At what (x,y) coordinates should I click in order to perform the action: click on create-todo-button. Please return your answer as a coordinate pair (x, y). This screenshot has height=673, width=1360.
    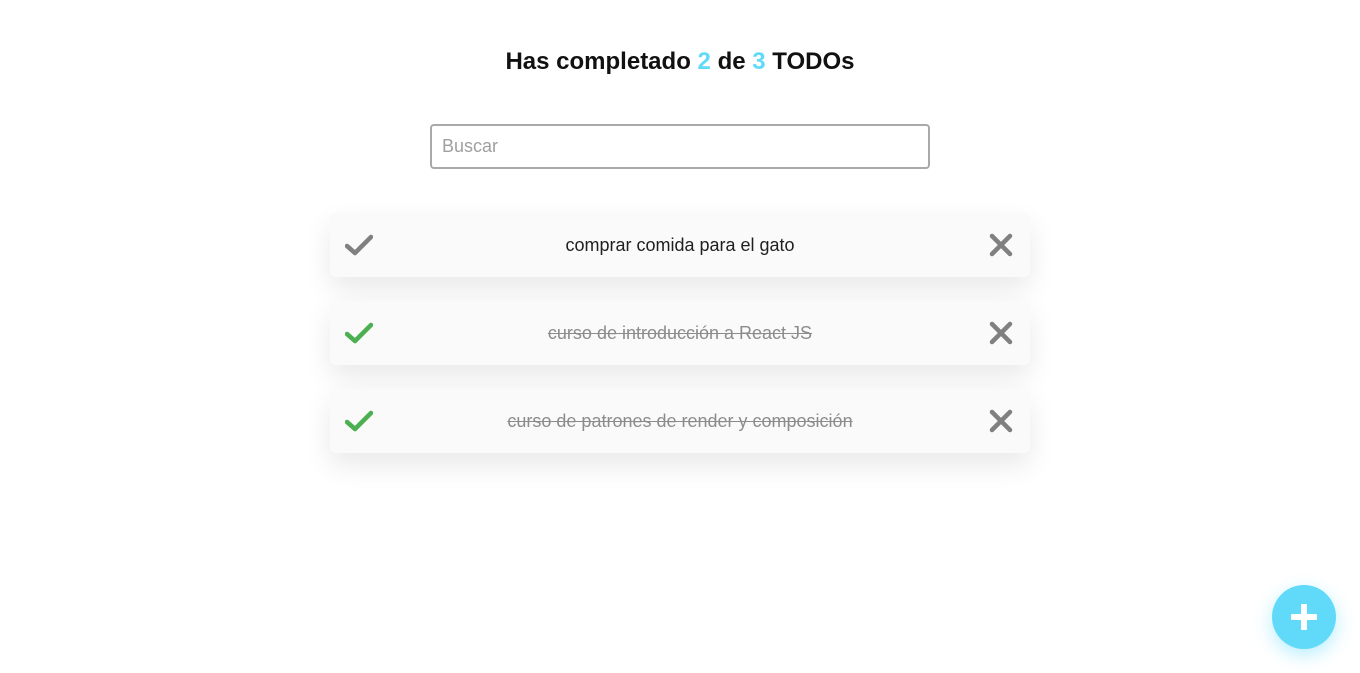
    Looking at the image, I should click on (1304, 617).